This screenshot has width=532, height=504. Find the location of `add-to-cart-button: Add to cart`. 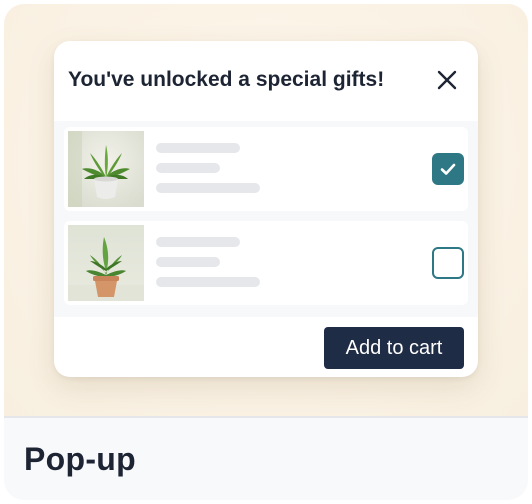

add-to-cart-button: Add to cart is located at coordinates (394, 348).